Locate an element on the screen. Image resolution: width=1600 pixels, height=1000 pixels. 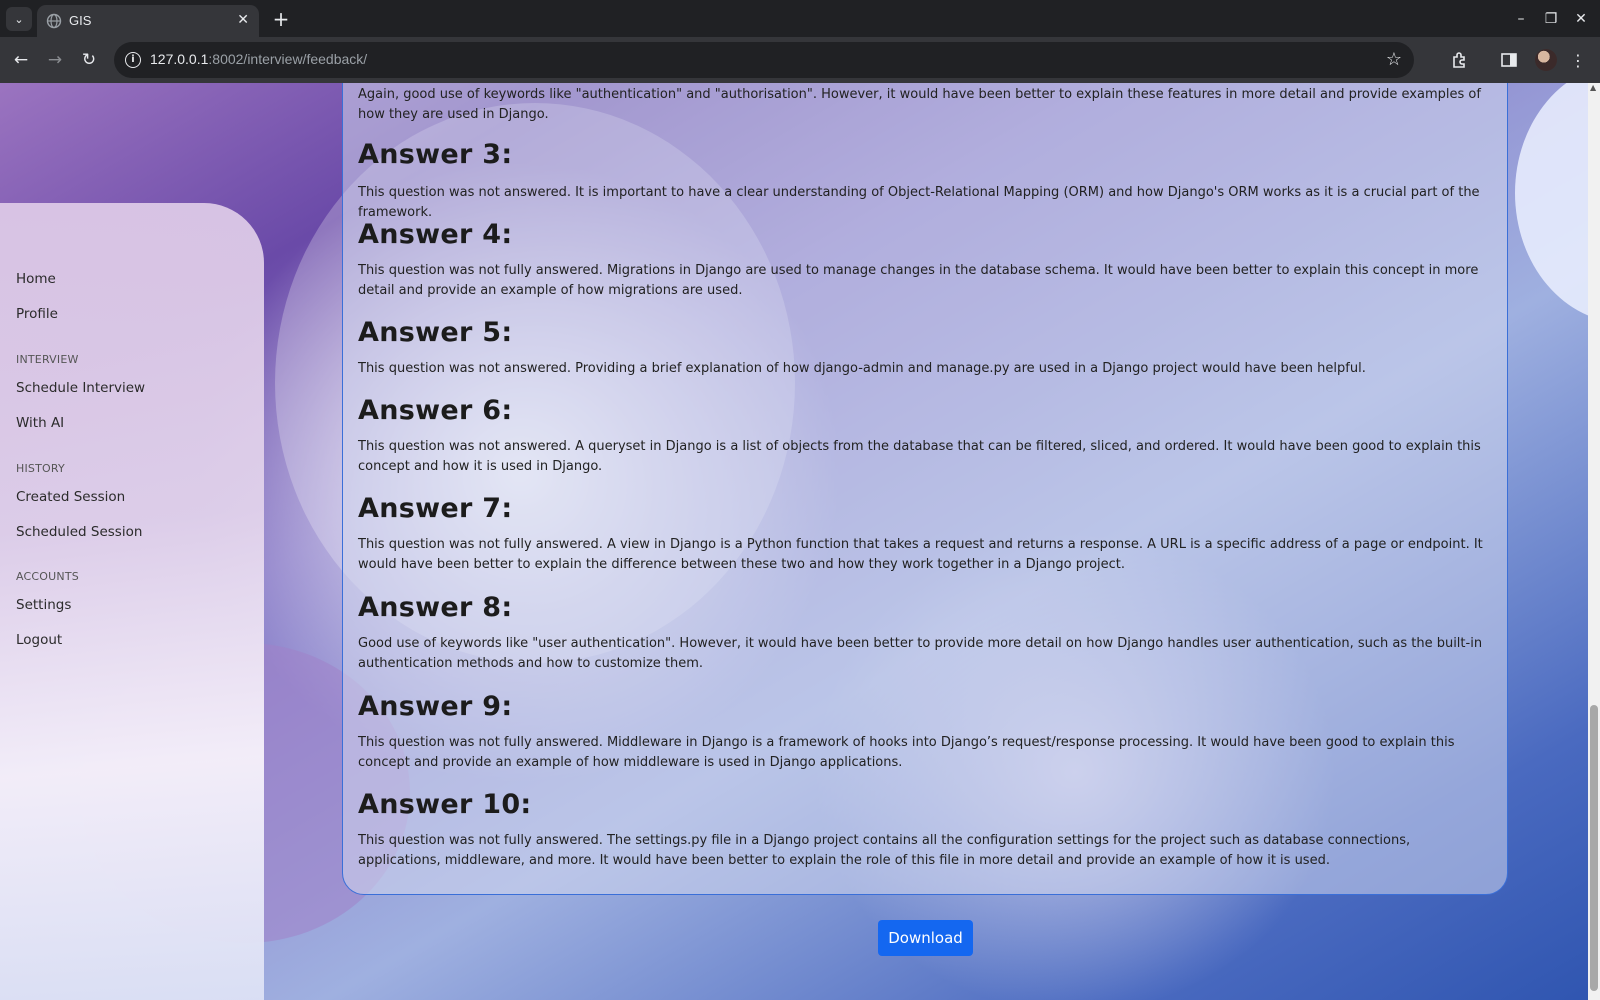
sidebar-item-with-ai: With AI is located at coordinates (40, 423).